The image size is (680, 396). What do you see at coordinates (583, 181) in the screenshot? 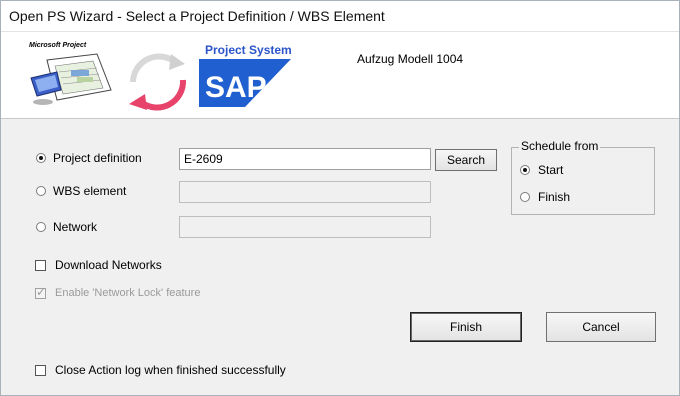
I see `schedule-from-group` at bounding box center [583, 181].